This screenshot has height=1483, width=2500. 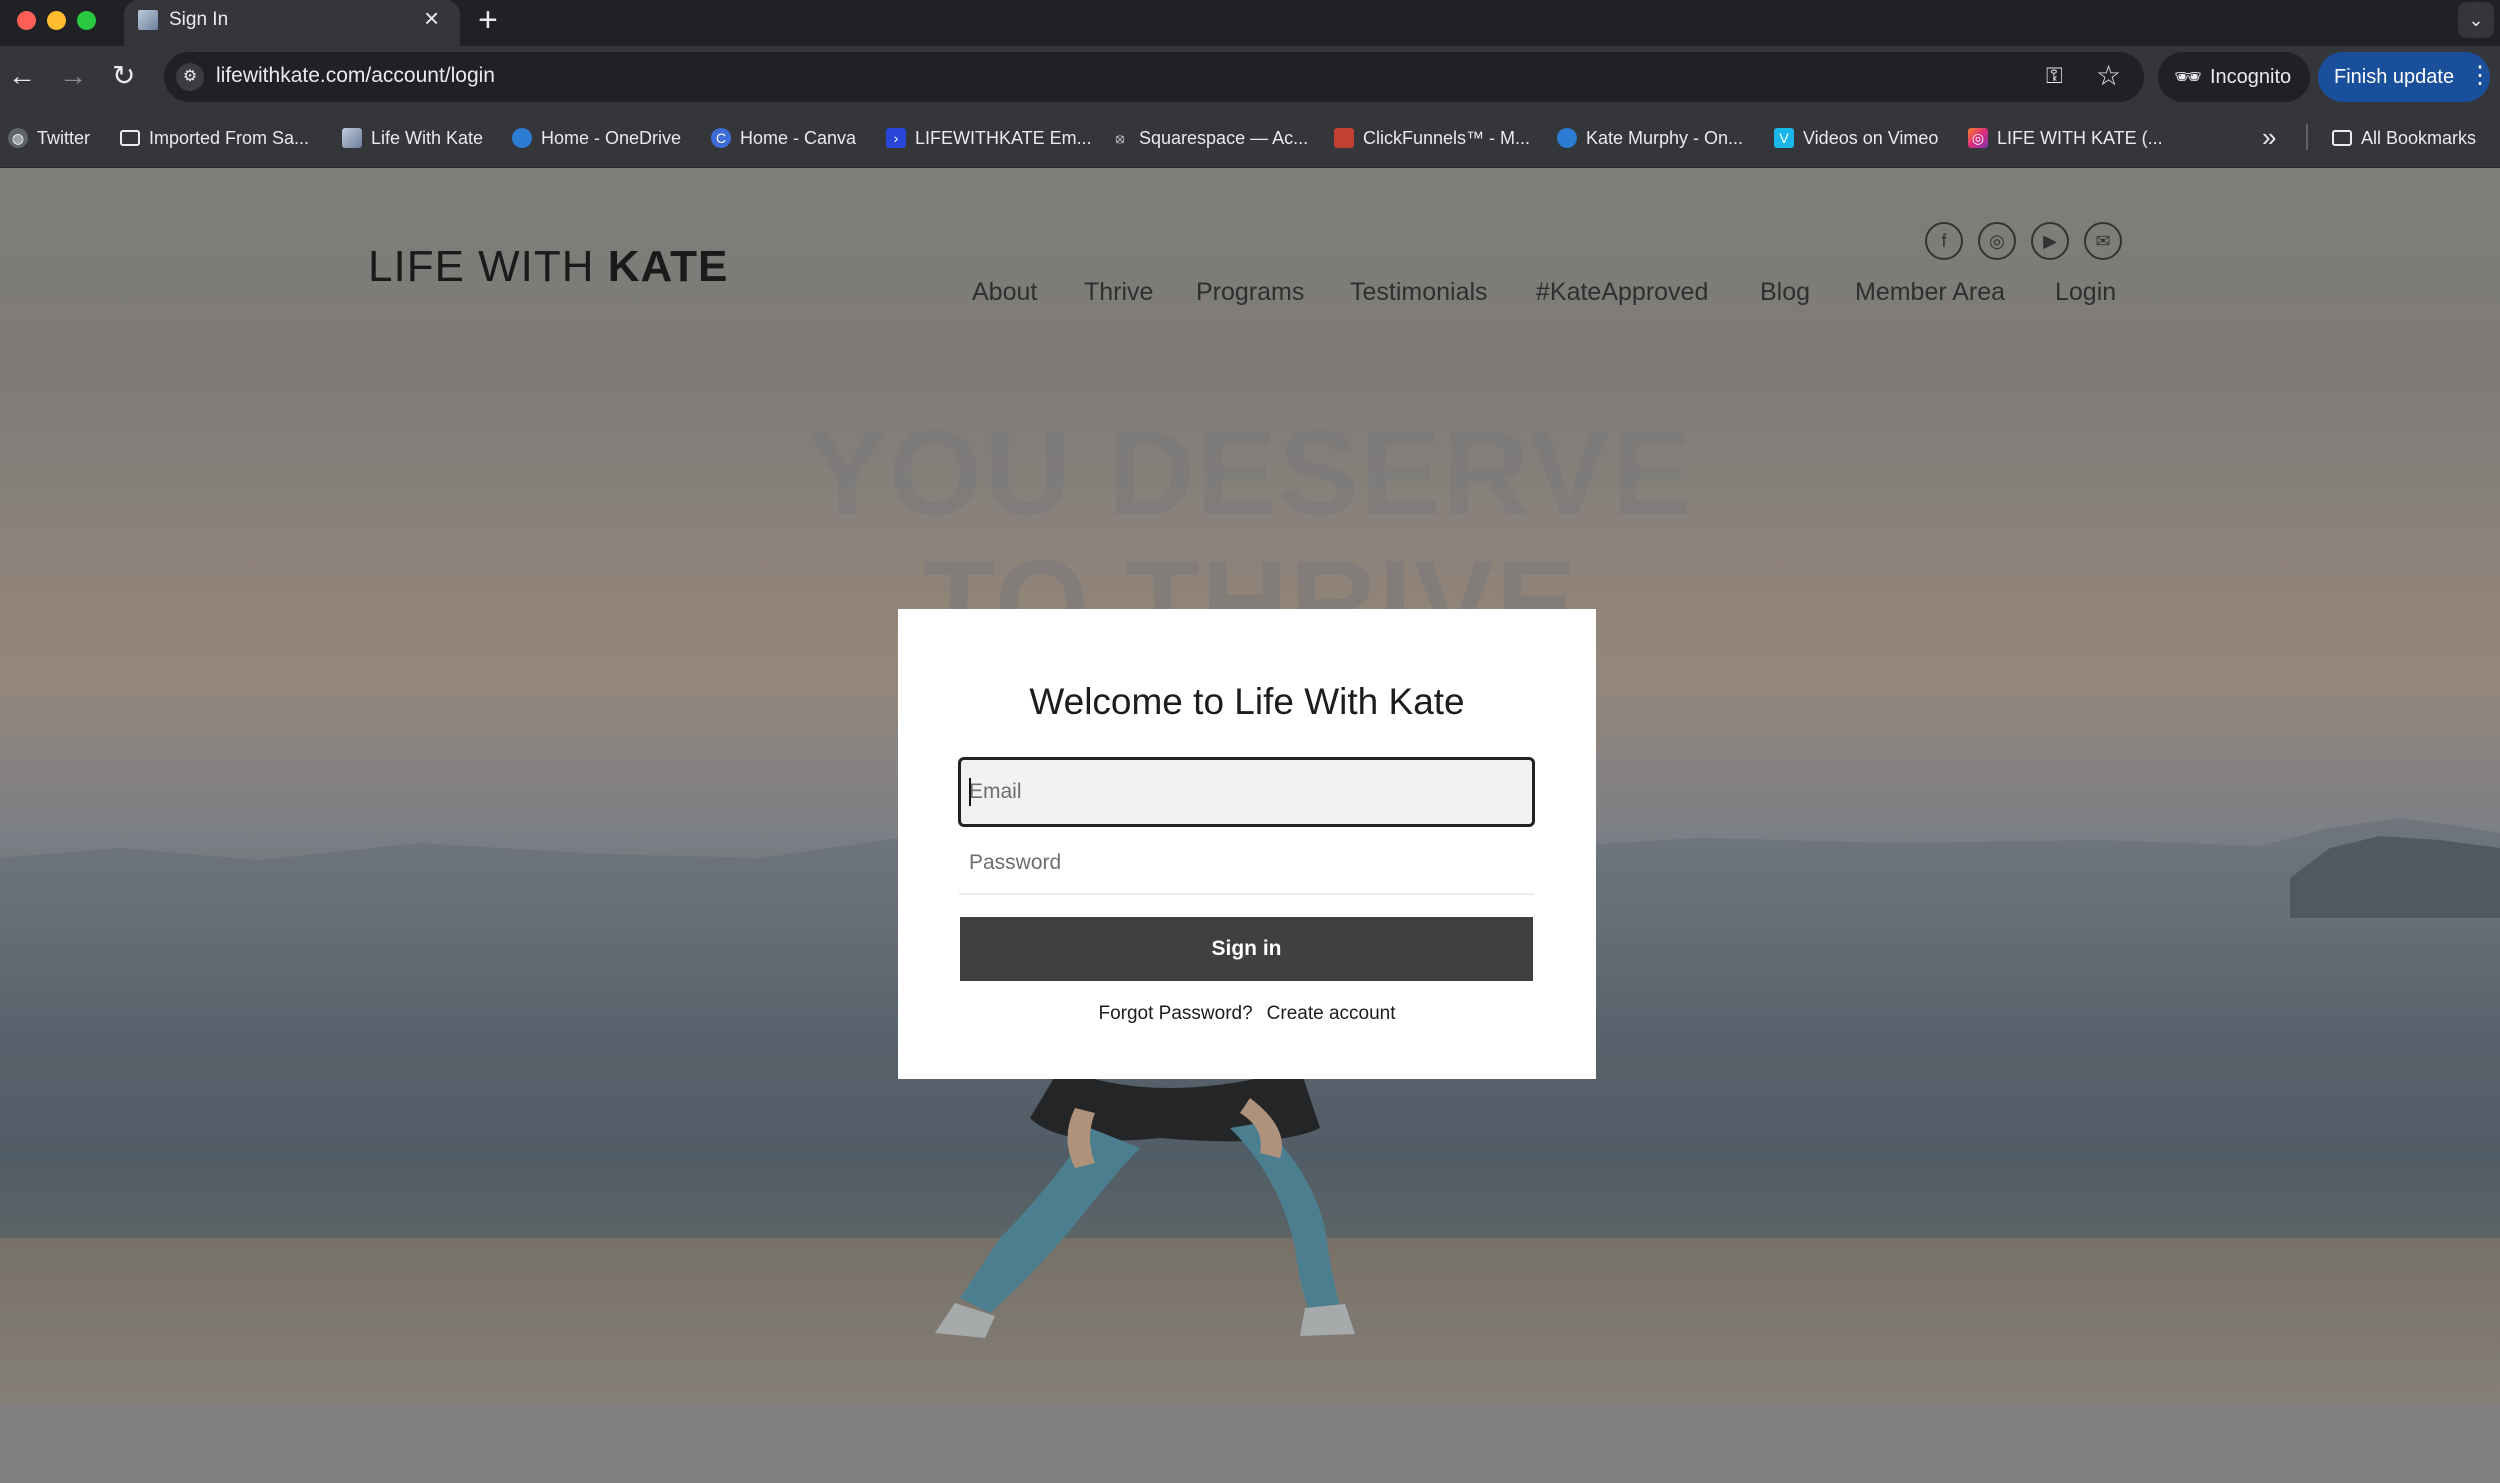 What do you see at coordinates (2419, 137) in the screenshot?
I see `all-bookmarks-label: All Bookmarks` at bounding box center [2419, 137].